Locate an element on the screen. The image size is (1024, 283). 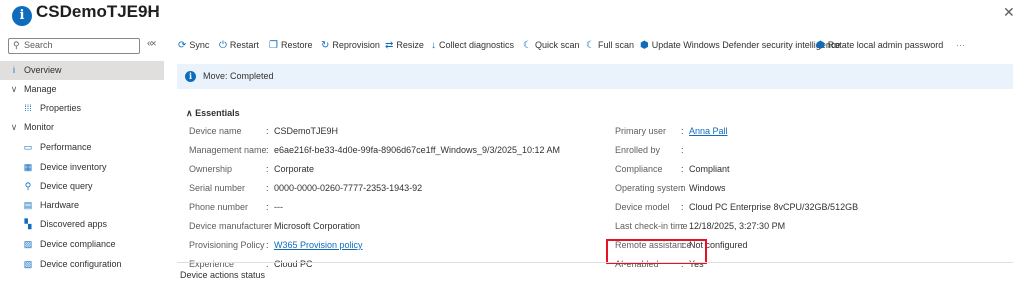
essentials-label: Ownership is located at coordinates (211, 169).